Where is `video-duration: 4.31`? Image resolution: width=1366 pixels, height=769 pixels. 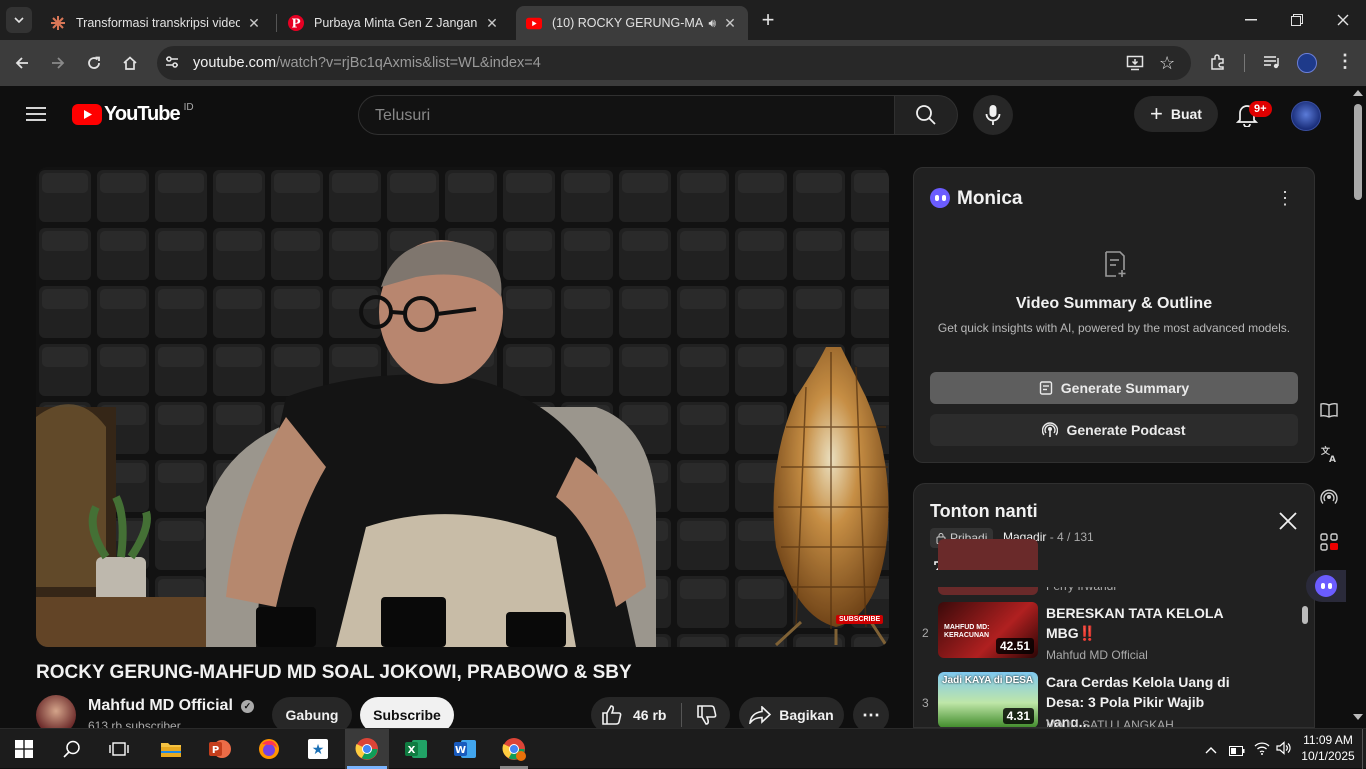 video-duration: 4.31 is located at coordinates (1018, 716).